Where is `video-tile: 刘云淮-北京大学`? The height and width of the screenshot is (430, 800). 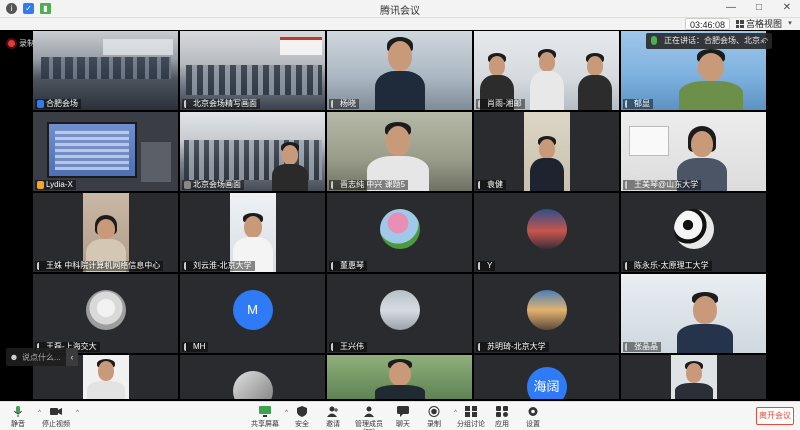 video-tile: 刘云淮-北京大学 is located at coordinates (252, 232).